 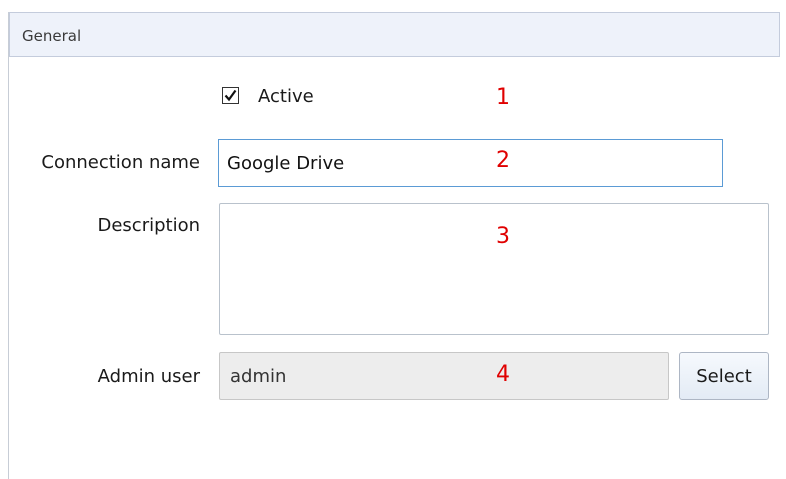 What do you see at coordinates (148, 376) in the screenshot?
I see `admin-user-label: Admin user` at bounding box center [148, 376].